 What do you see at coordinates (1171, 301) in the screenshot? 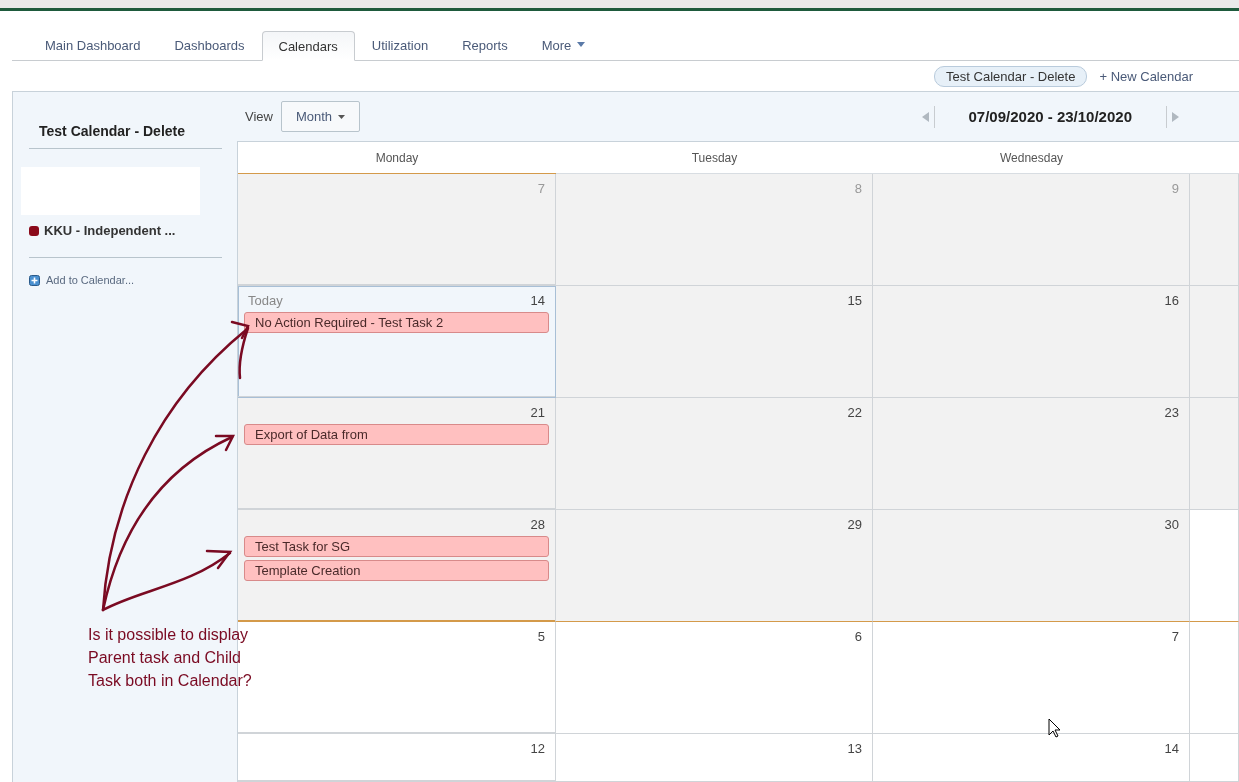
I see `day-number: 16` at bounding box center [1171, 301].